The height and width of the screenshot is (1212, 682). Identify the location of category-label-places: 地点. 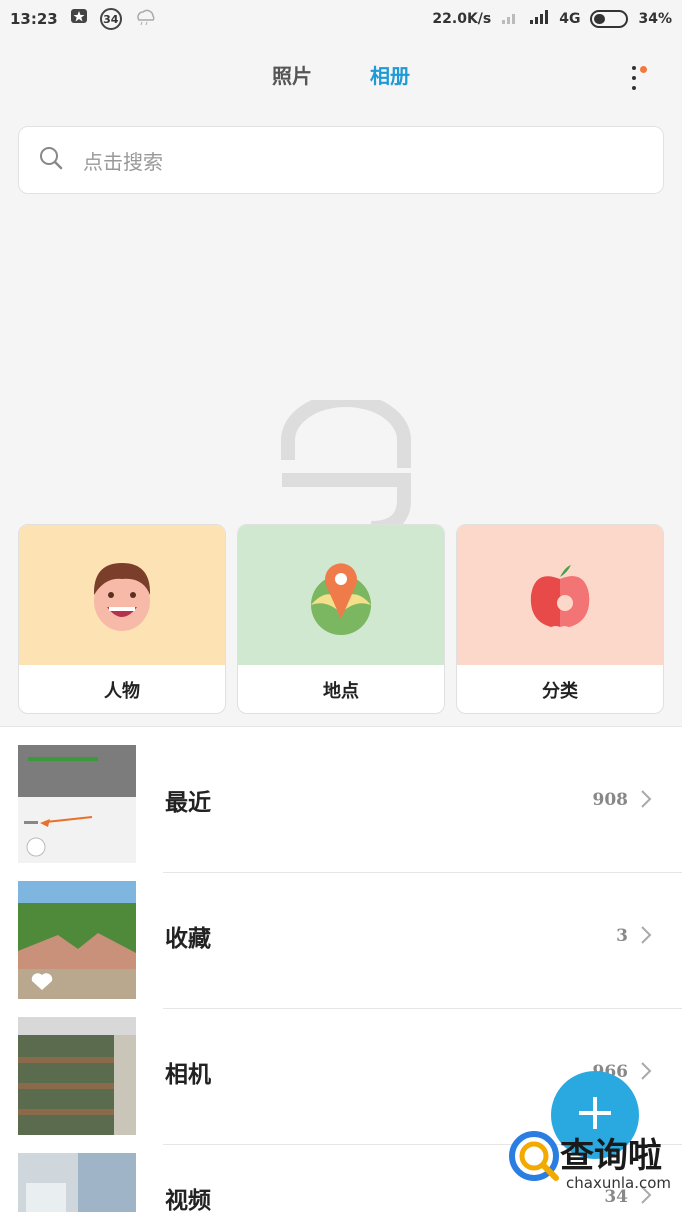
(341, 691).